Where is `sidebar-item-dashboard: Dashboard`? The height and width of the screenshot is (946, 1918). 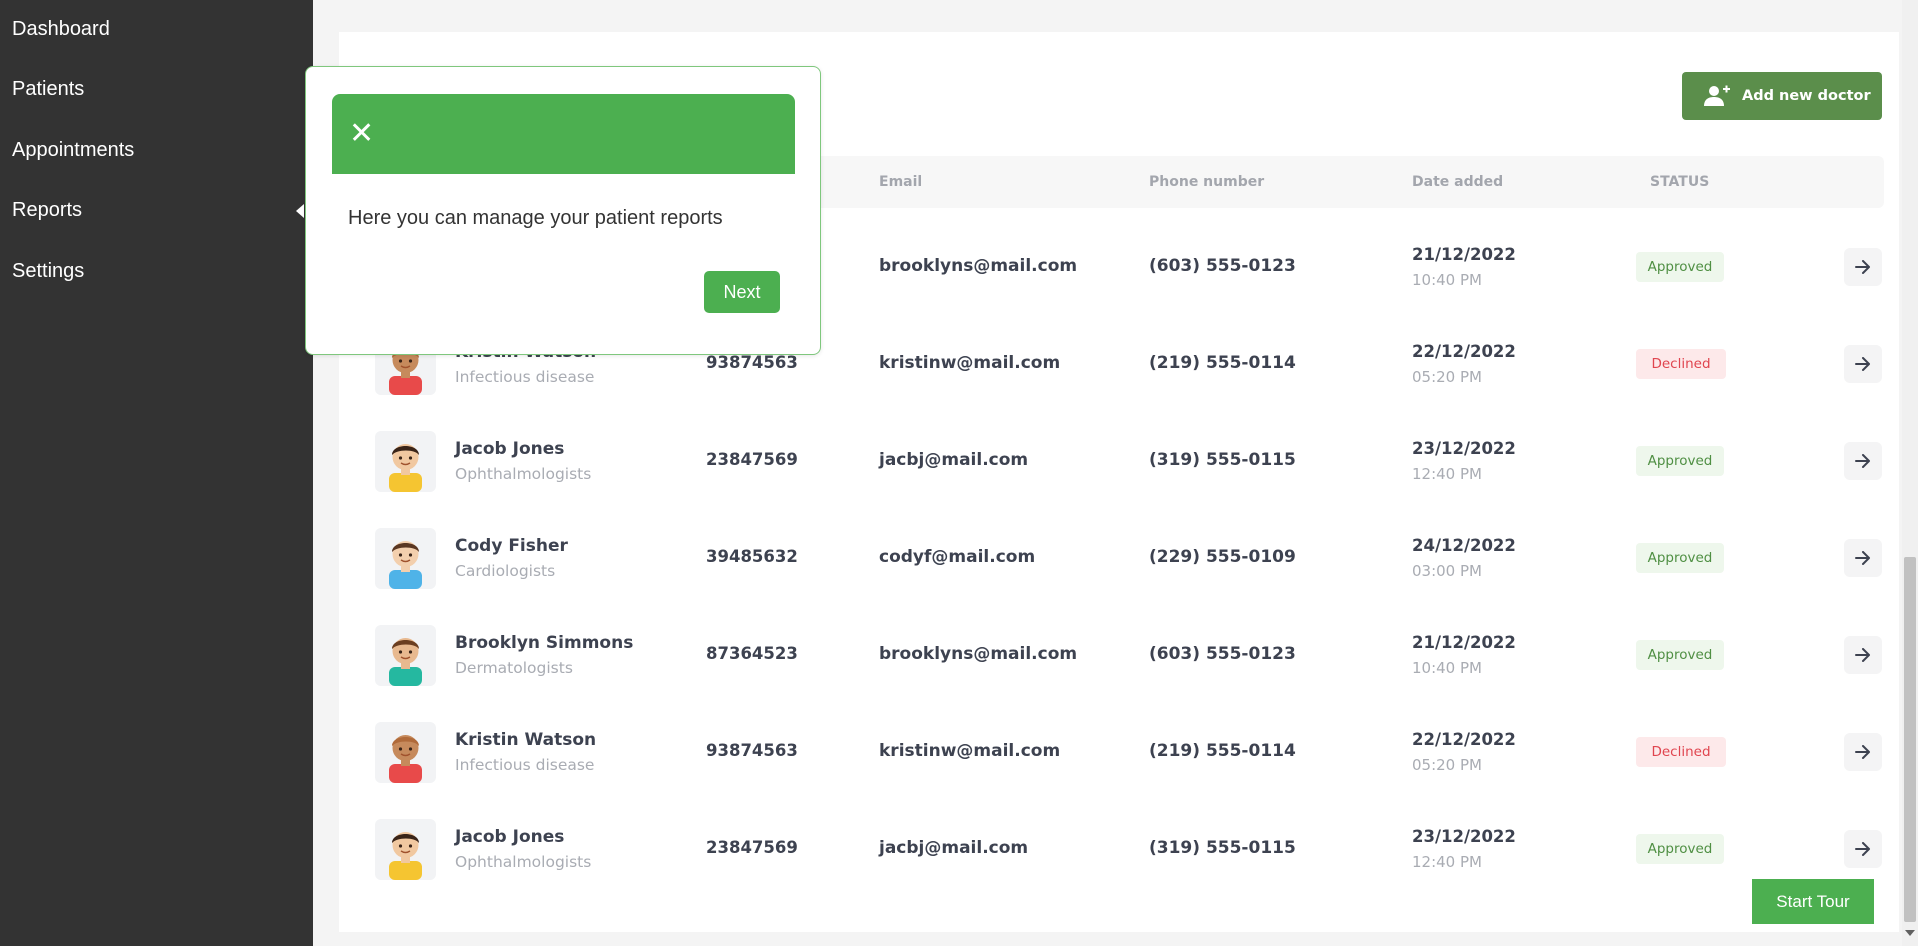
sidebar-item-dashboard: Dashboard is located at coordinates (61, 29).